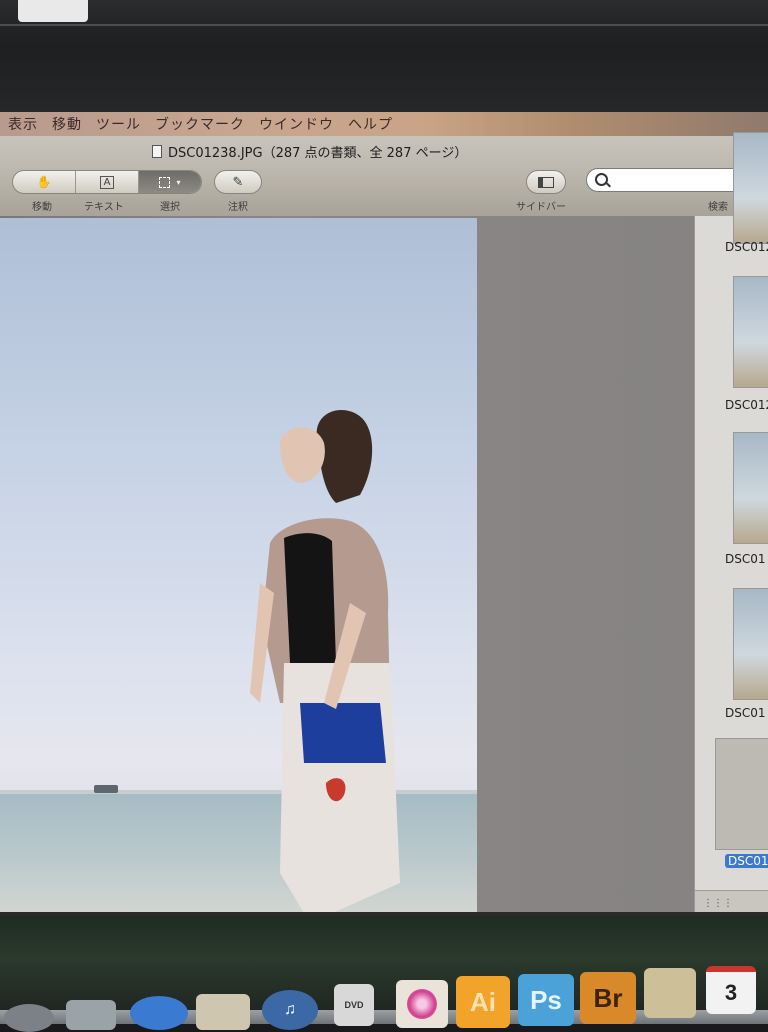 This screenshot has height=1032, width=768. I want to click on menu-view: 表示, so click(23, 124).